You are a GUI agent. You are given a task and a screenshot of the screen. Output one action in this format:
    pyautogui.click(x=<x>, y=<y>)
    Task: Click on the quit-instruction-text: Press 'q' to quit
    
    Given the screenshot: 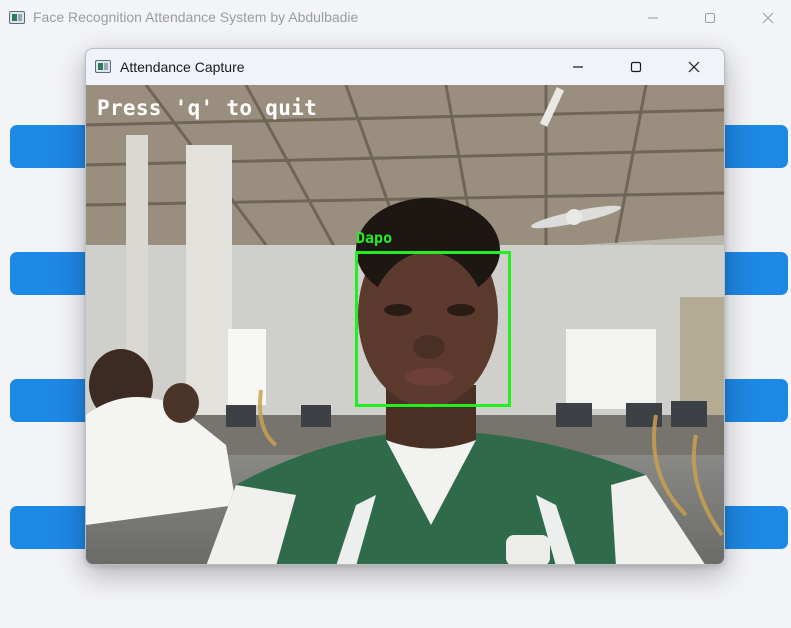 What is the action you would take?
    pyautogui.click(x=207, y=108)
    